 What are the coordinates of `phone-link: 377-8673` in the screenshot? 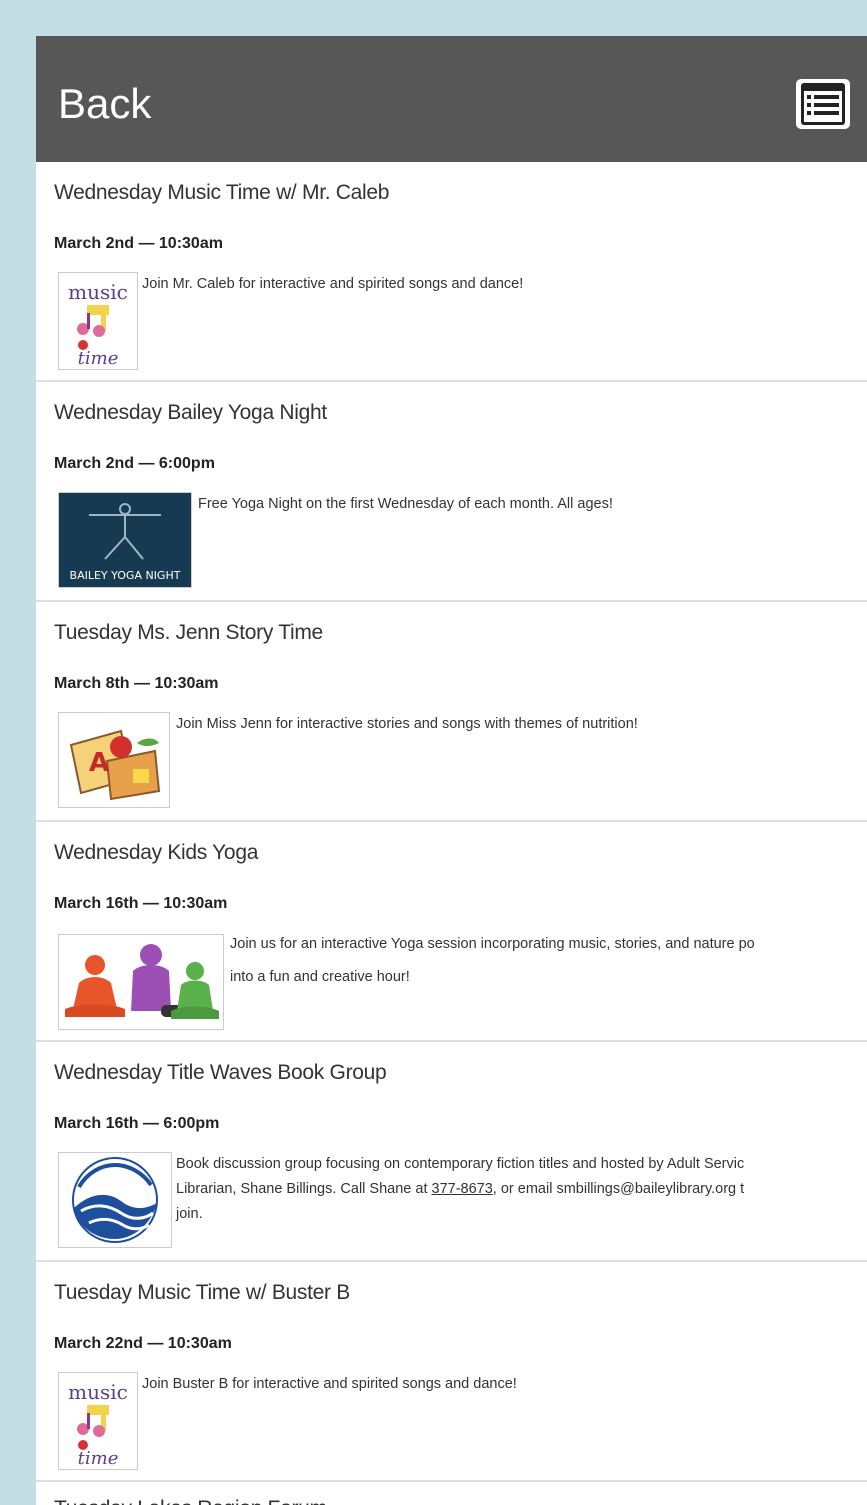 It's located at (462, 1189).